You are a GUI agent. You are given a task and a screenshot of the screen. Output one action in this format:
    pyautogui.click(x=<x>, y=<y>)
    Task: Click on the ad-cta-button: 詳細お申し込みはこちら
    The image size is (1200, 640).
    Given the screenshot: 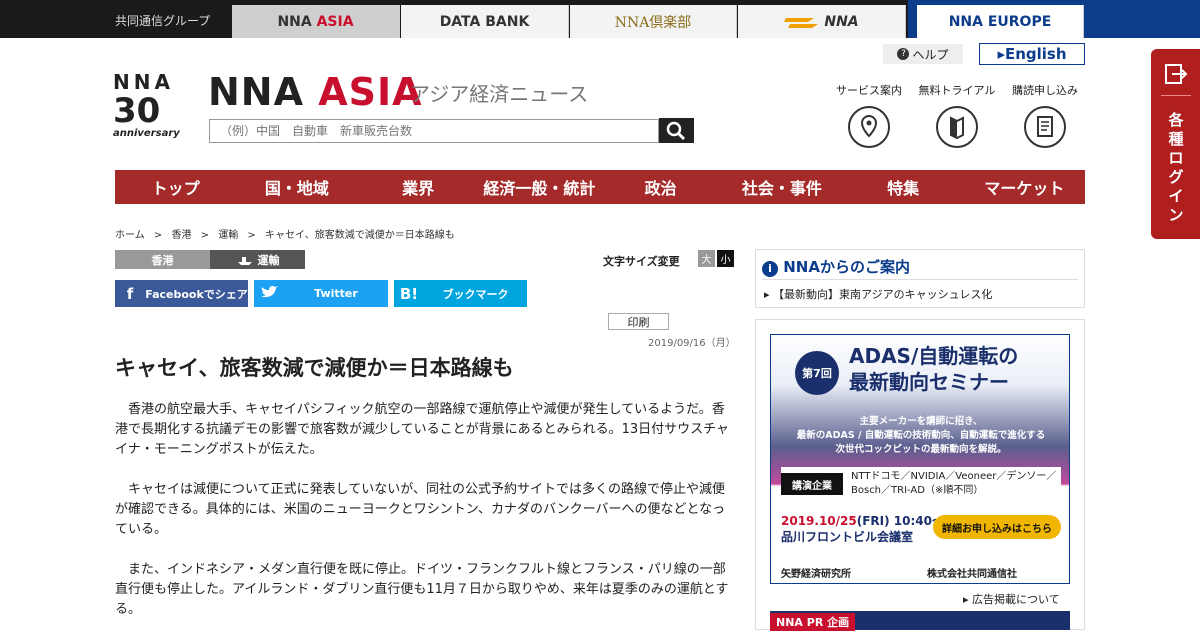 What is the action you would take?
    pyautogui.click(x=997, y=527)
    